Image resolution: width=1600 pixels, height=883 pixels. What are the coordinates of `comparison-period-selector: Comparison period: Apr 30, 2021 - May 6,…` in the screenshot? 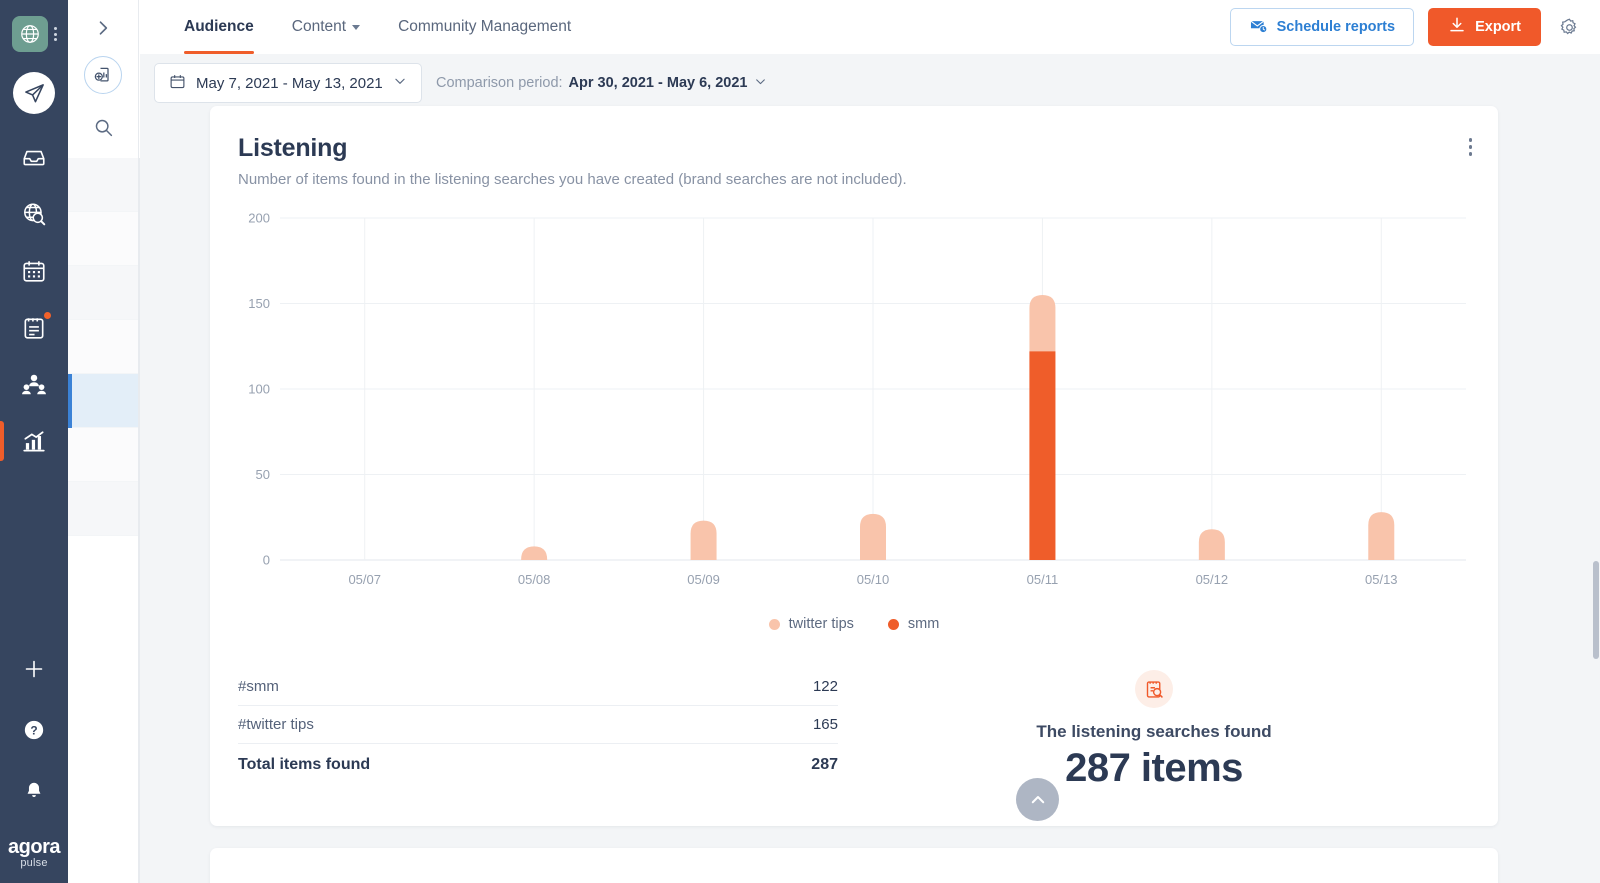 It's located at (601, 83).